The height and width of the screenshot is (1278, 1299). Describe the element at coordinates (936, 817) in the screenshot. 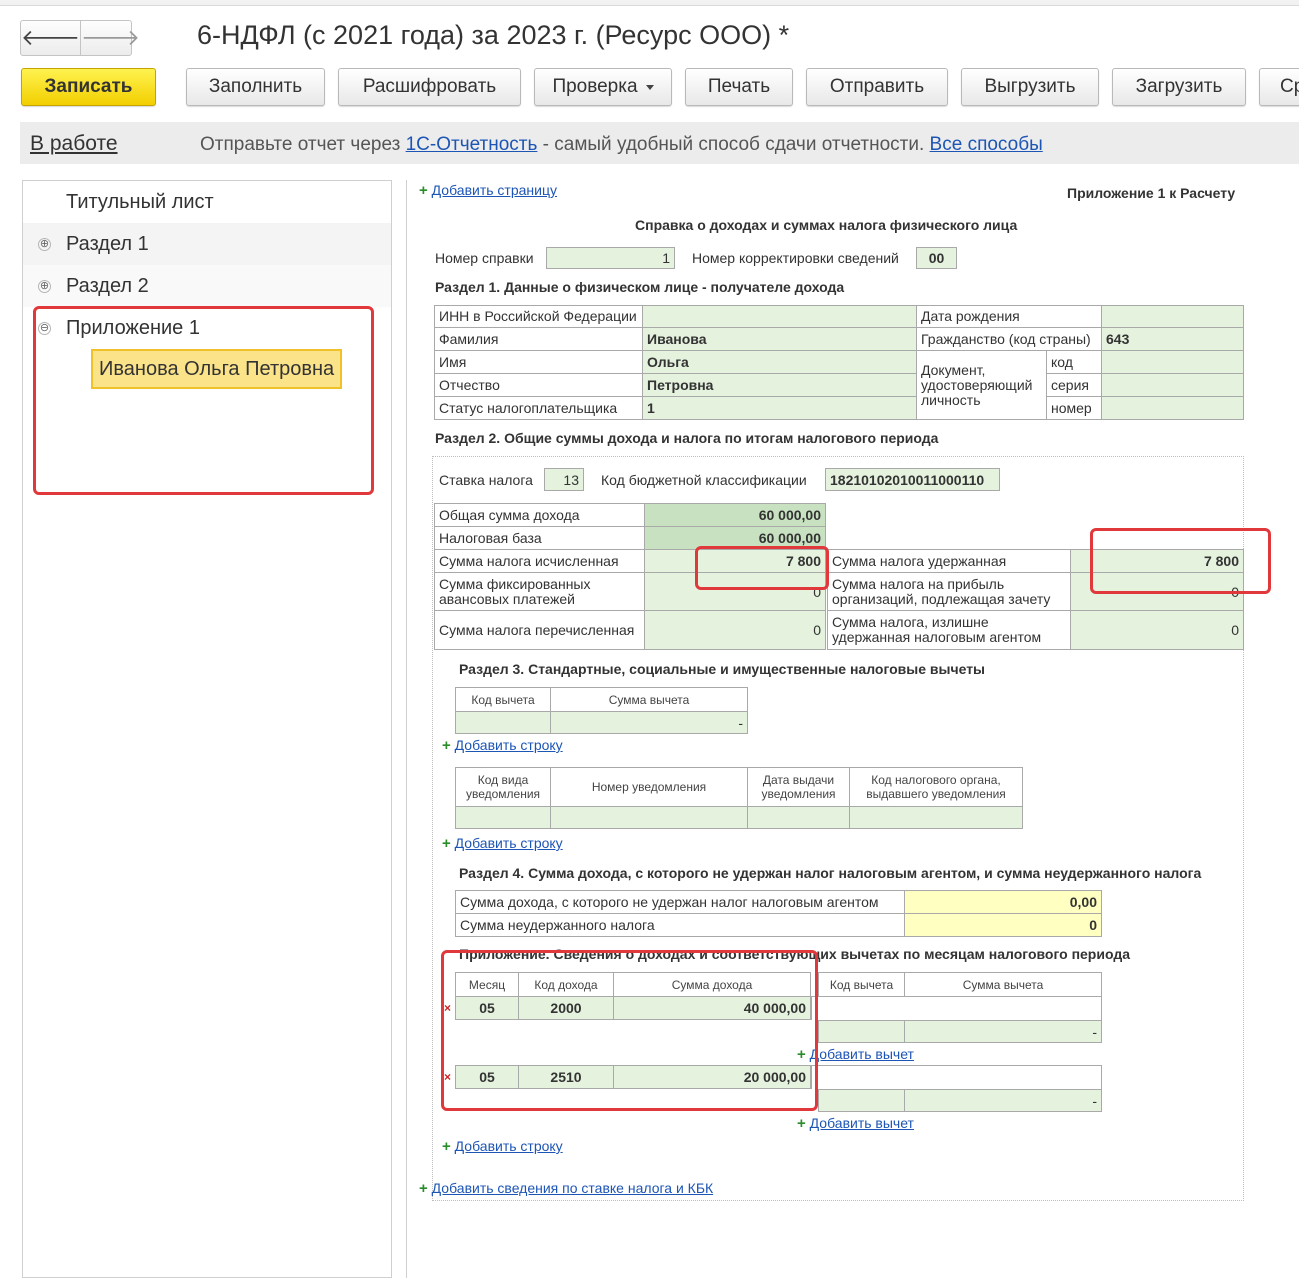

I see `notification-authority-field` at that location.